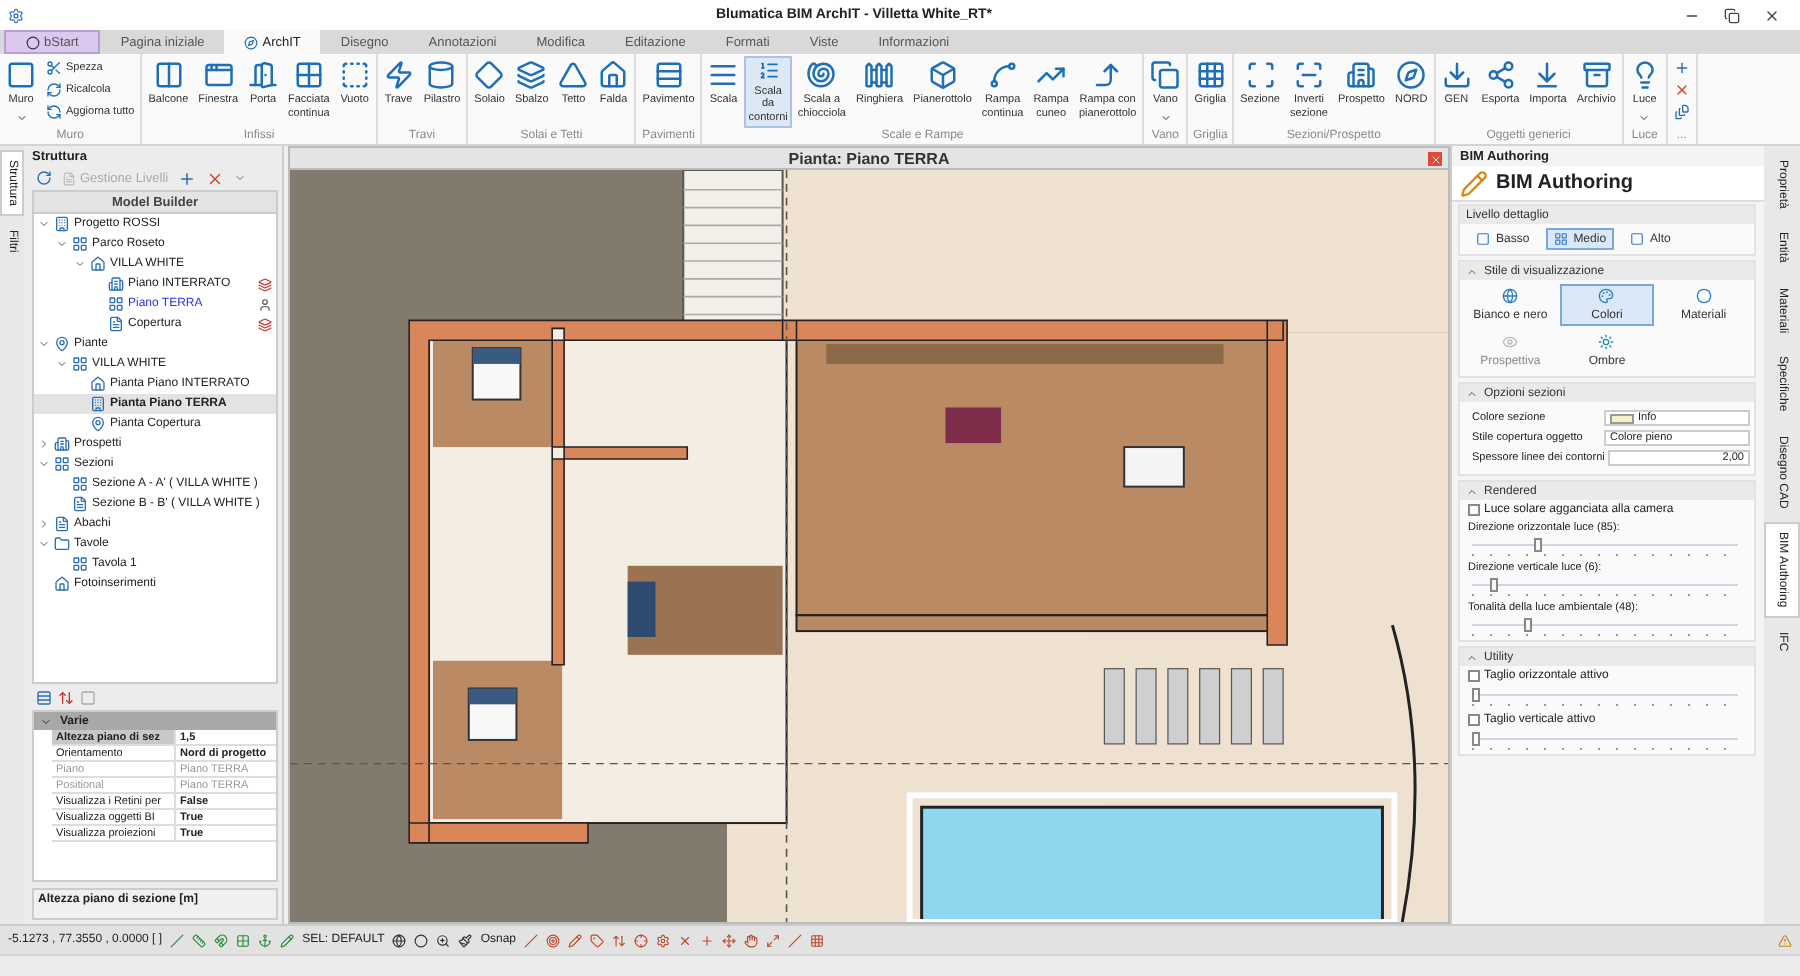 This screenshot has height=976, width=1800. What do you see at coordinates (869, 158) in the screenshot?
I see `document-title: Pianta: Piano TERRA` at bounding box center [869, 158].